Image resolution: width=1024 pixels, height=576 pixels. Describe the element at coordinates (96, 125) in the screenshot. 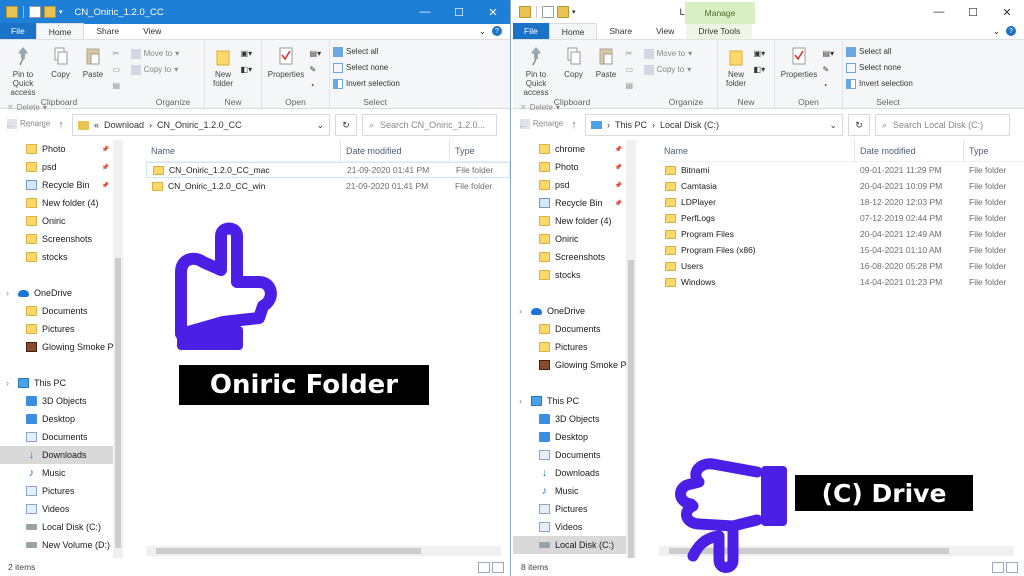

I see `address-overflow: «` at that location.